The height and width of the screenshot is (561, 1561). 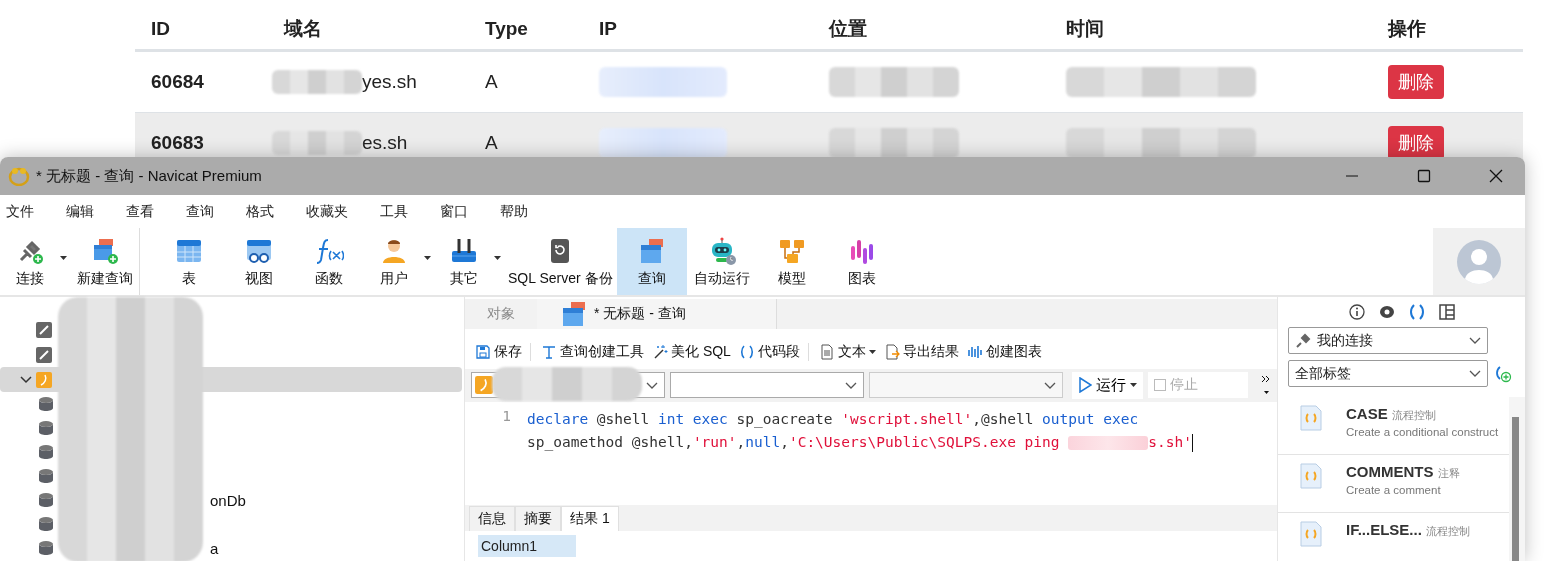 I want to click on toolbar-button: 视图, so click(x=259, y=261).